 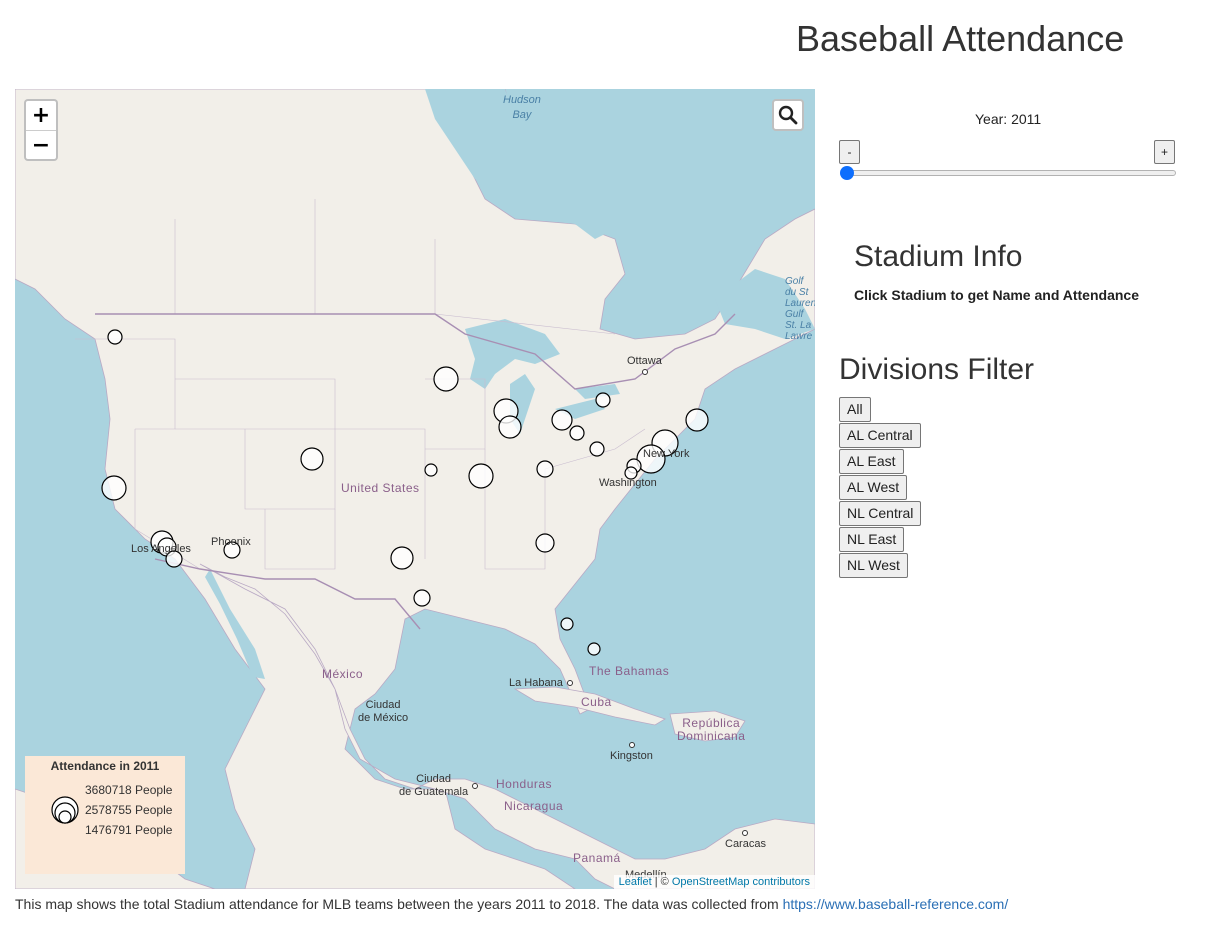 What do you see at coordinates (129, 790) in the screenshot?
I see `legend-entry-large: 3680718 People` at bounding box center [129, 790].